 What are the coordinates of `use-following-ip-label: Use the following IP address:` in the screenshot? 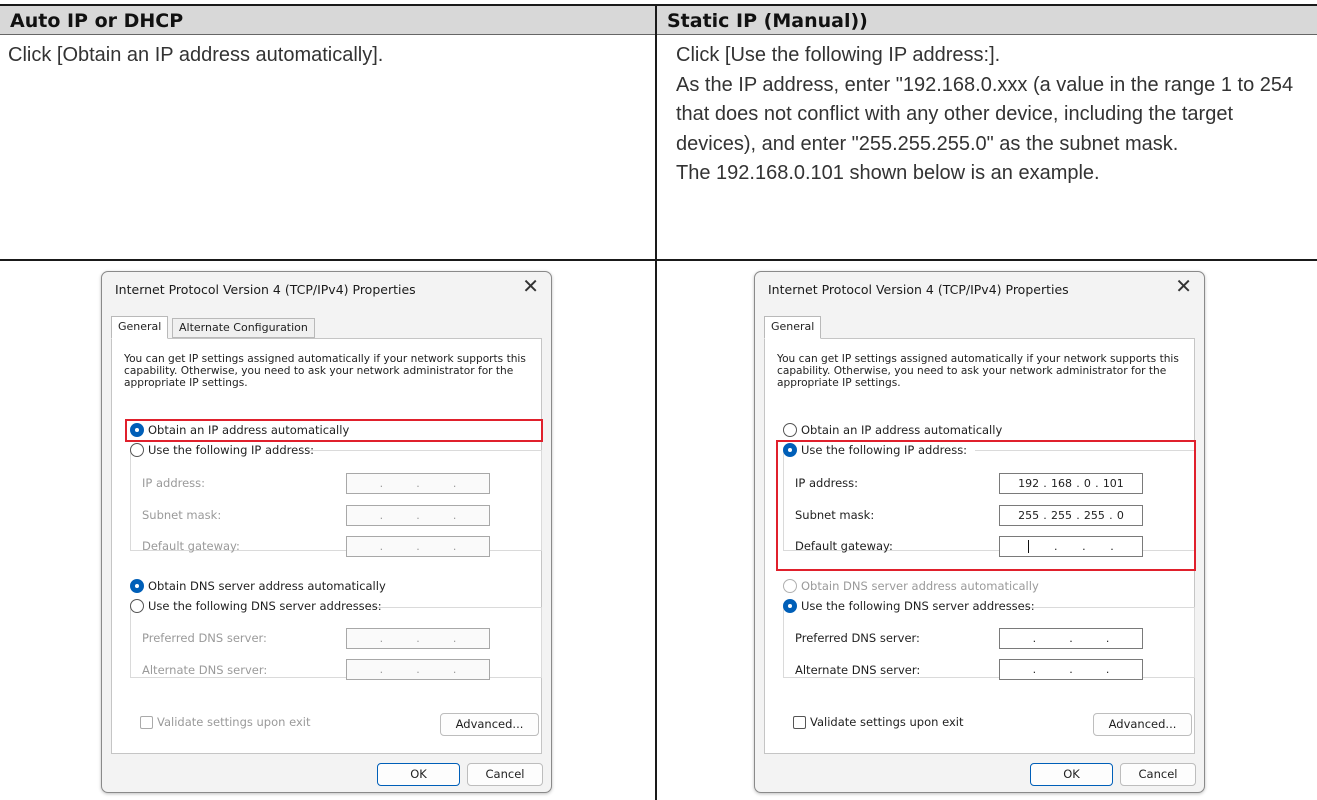 It's located at (231, 450).